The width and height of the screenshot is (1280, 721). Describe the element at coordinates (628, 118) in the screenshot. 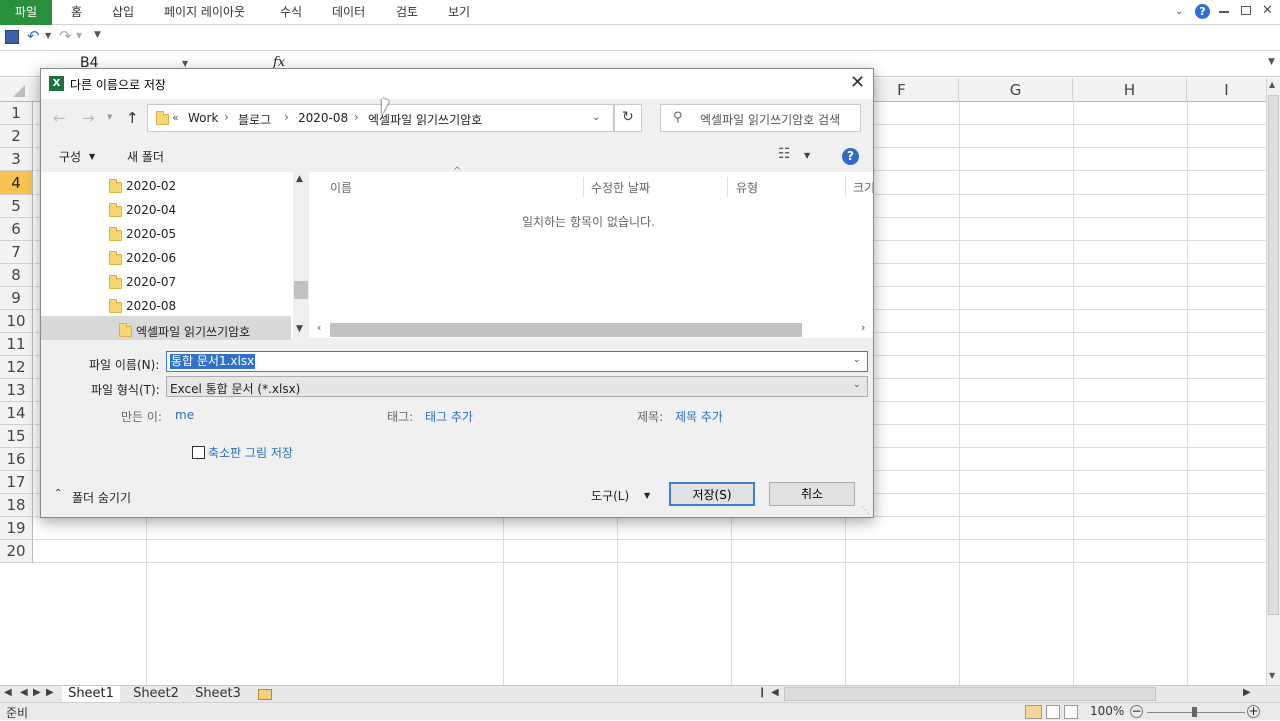

I see `refresh-button: ↻` at that location.